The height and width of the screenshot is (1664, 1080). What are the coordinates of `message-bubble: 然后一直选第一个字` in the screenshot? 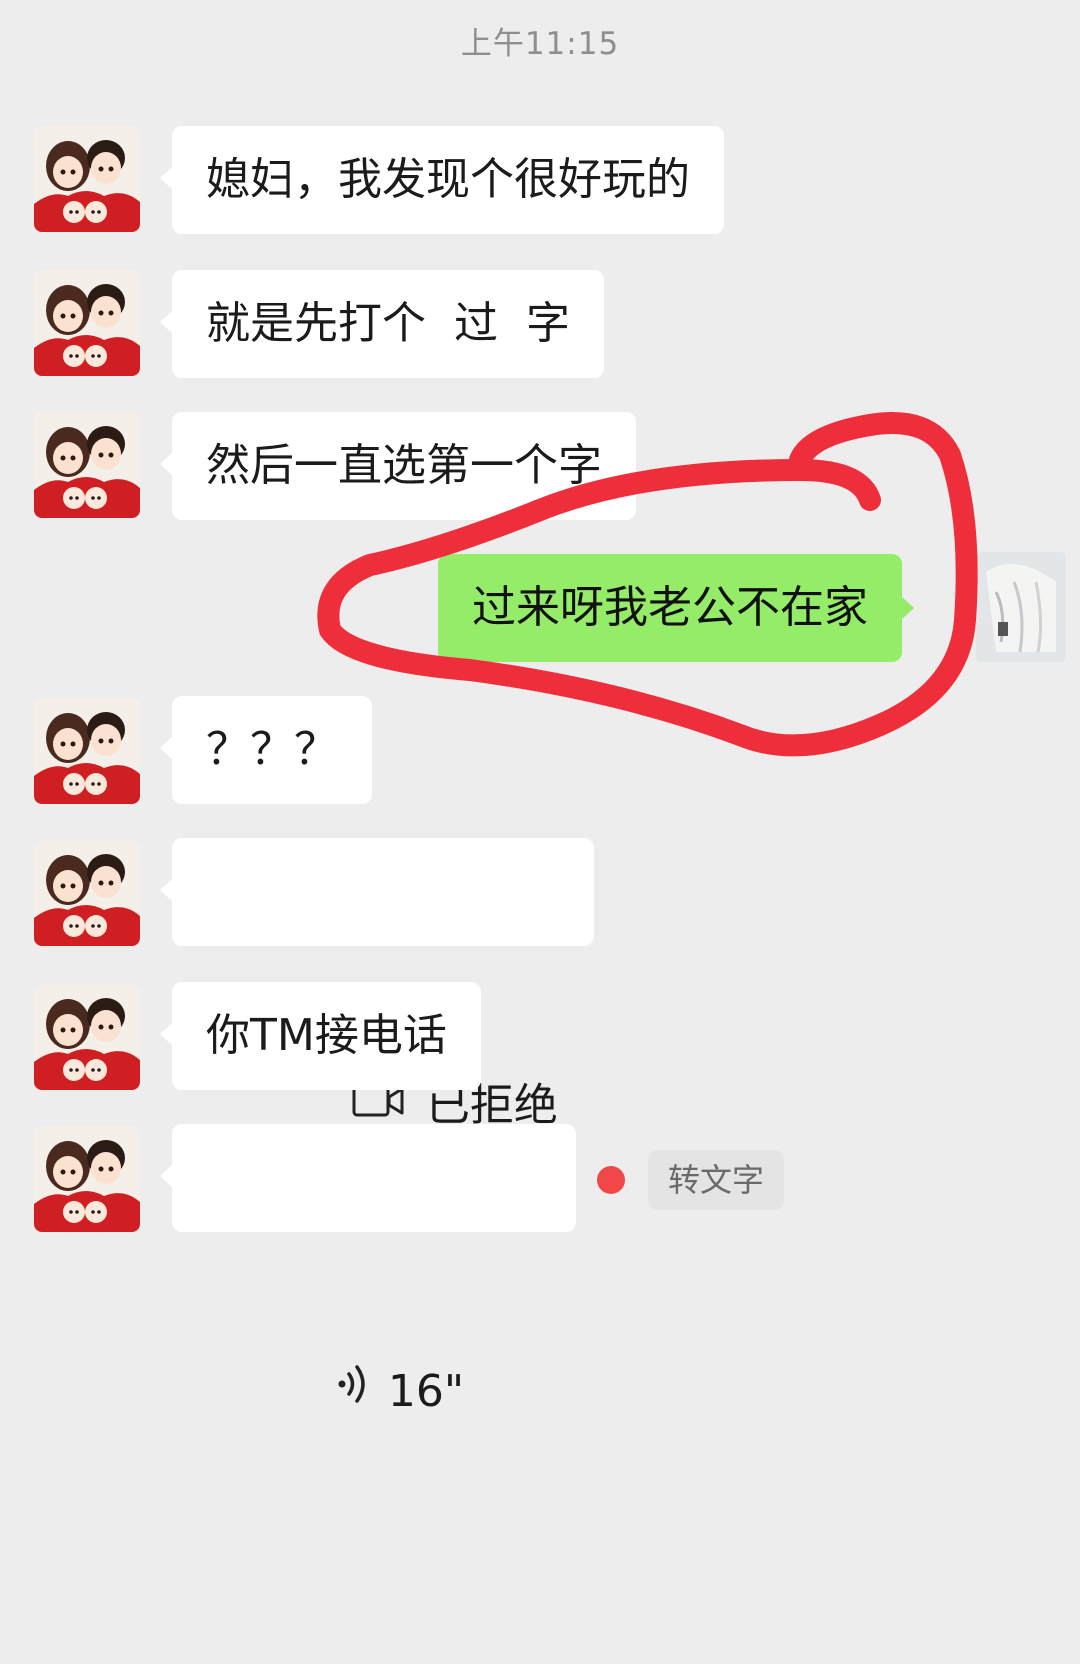 It's located at (398, 466).